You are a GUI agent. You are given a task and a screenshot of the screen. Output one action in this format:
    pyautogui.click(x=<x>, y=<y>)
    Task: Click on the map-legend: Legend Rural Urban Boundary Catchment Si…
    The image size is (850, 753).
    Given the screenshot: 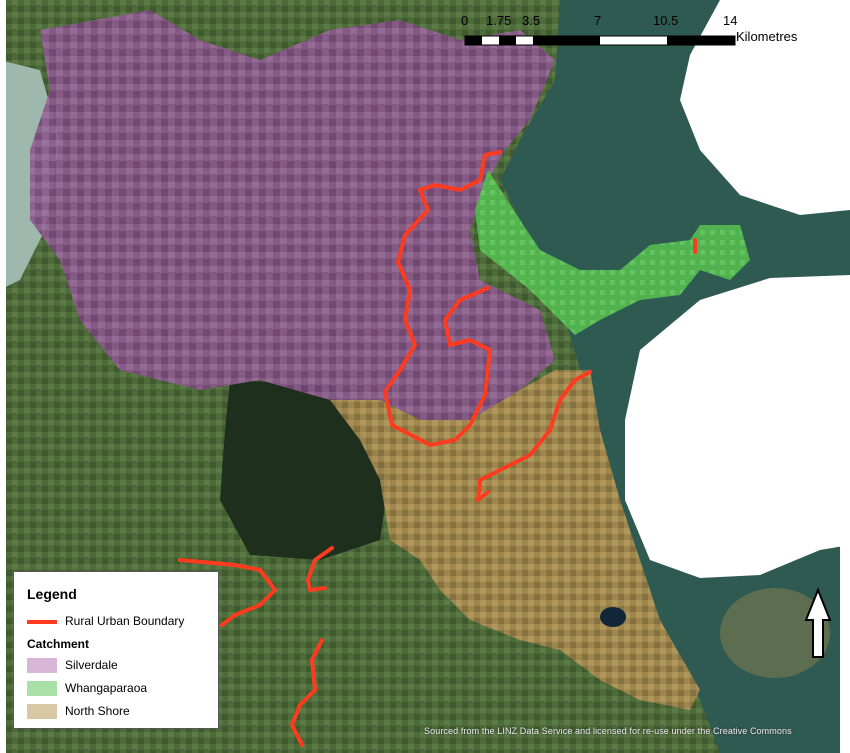 What is the action you would take?
    pyautogui.click(x=116, y=650)
    